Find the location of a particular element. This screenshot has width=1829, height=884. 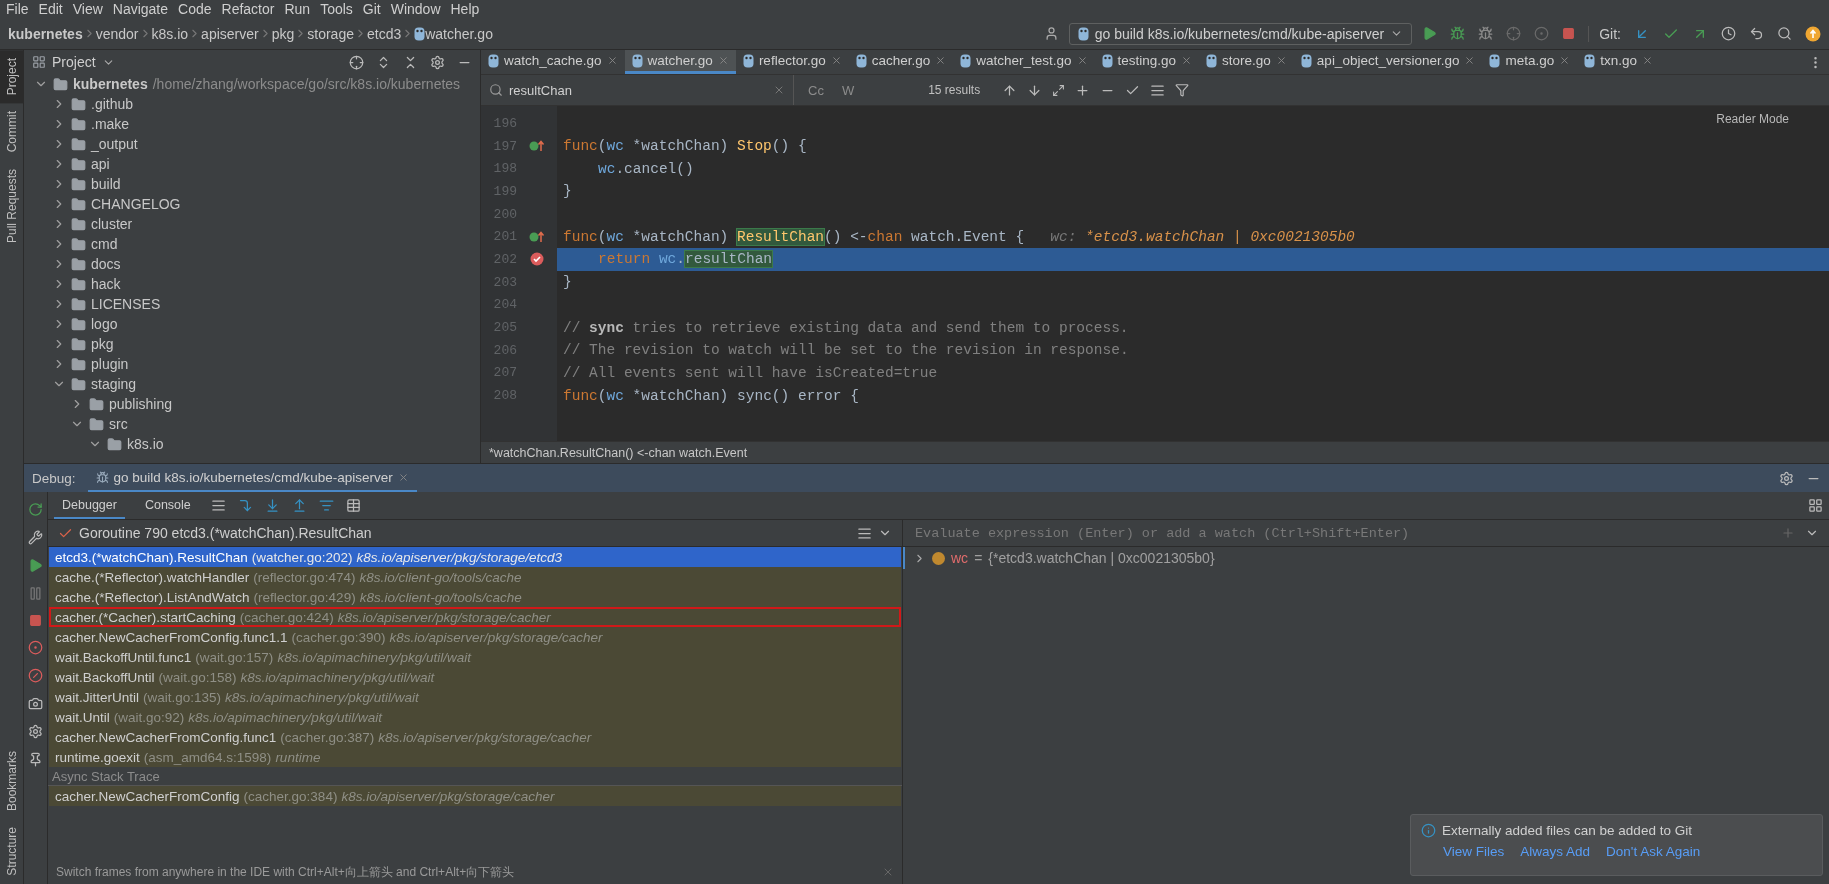

add-selection-icon is located at coordinates (1083, 90).